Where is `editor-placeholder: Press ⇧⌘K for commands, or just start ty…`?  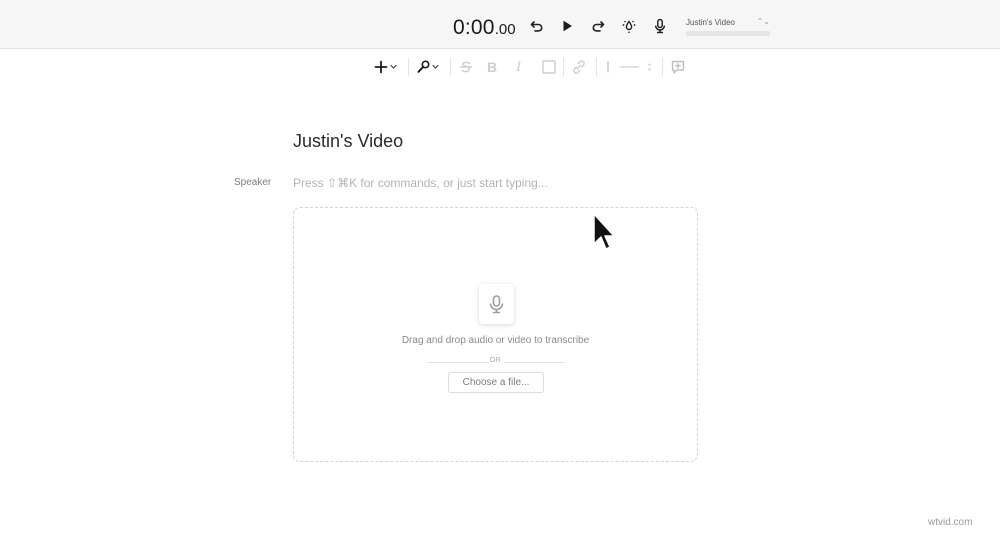
editor-placeholder: Press ⇧⌘K for commands, or just start ty… is located at coordinates (420, 183).